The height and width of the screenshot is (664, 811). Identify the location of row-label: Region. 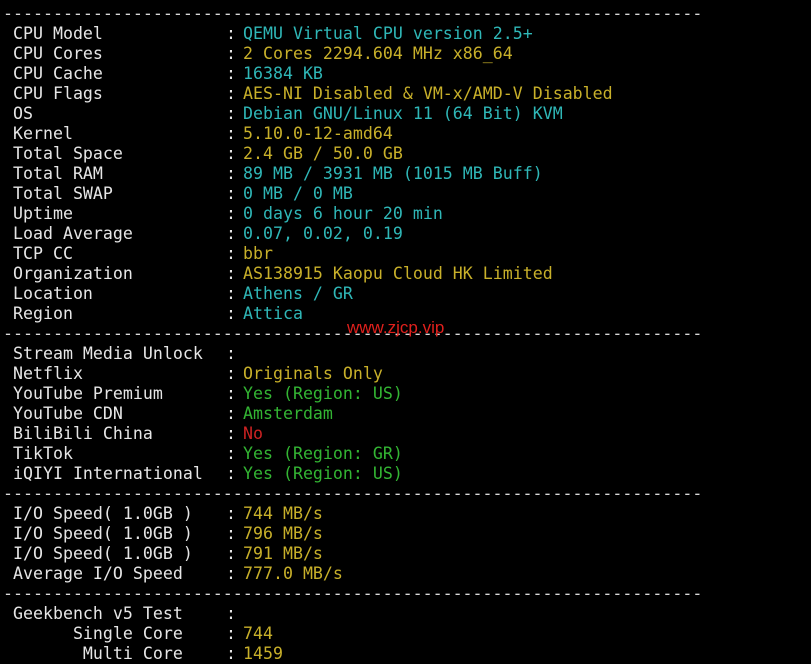
(43, 313).